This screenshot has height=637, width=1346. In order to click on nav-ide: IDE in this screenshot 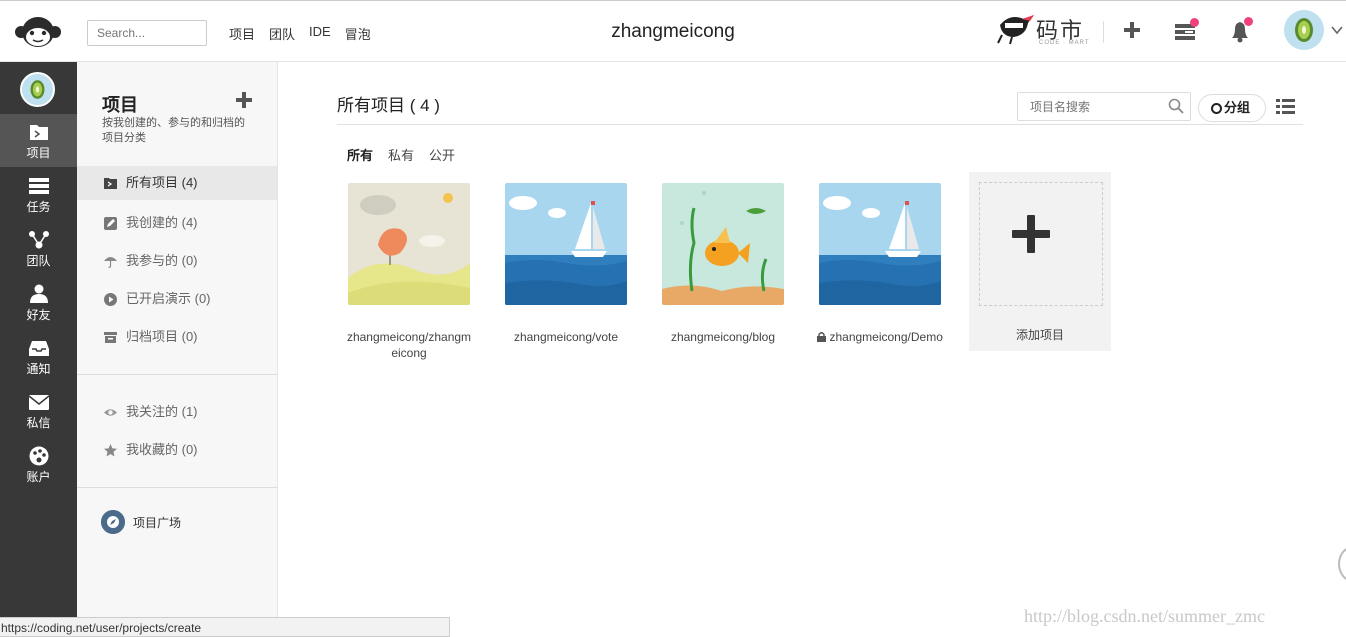, I will do `click(320, 33)`.